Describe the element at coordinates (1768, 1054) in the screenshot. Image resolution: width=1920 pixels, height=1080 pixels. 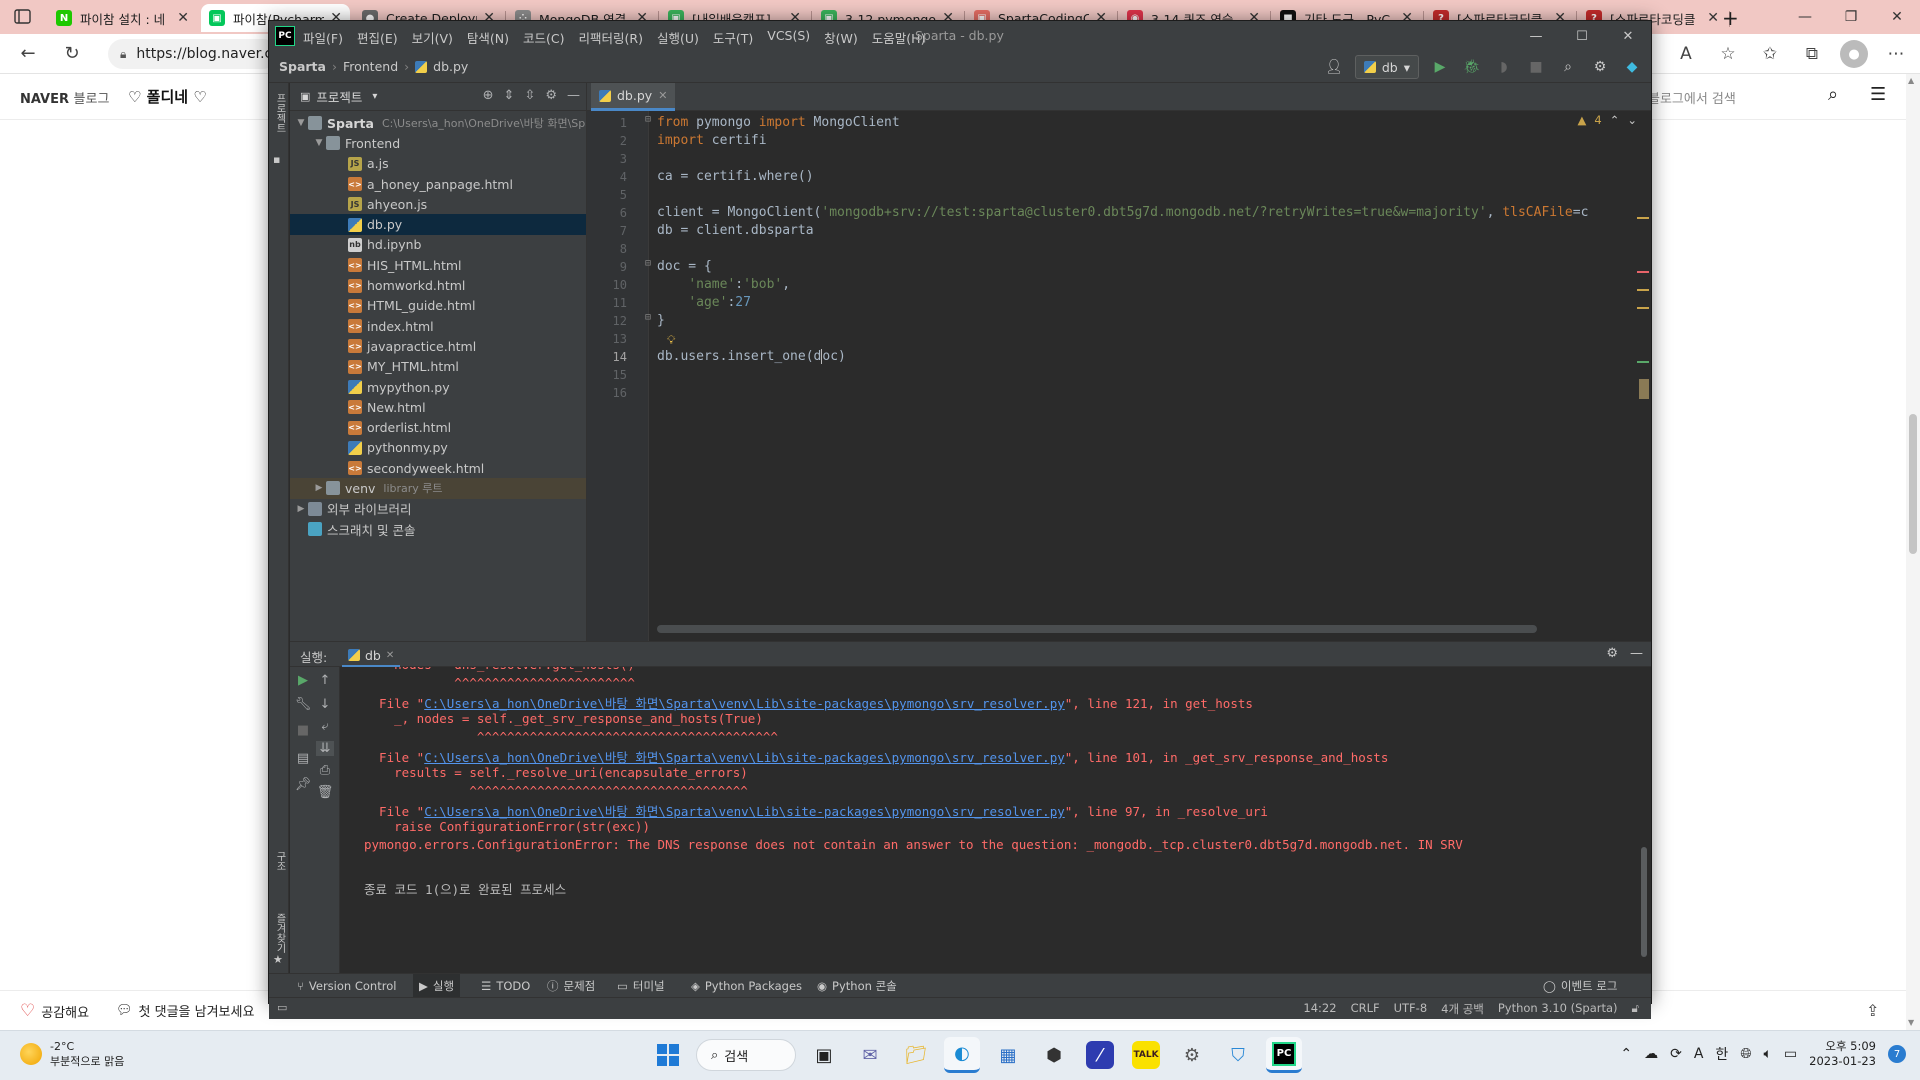
I see `volume-icon: 🔈︎` at that location.